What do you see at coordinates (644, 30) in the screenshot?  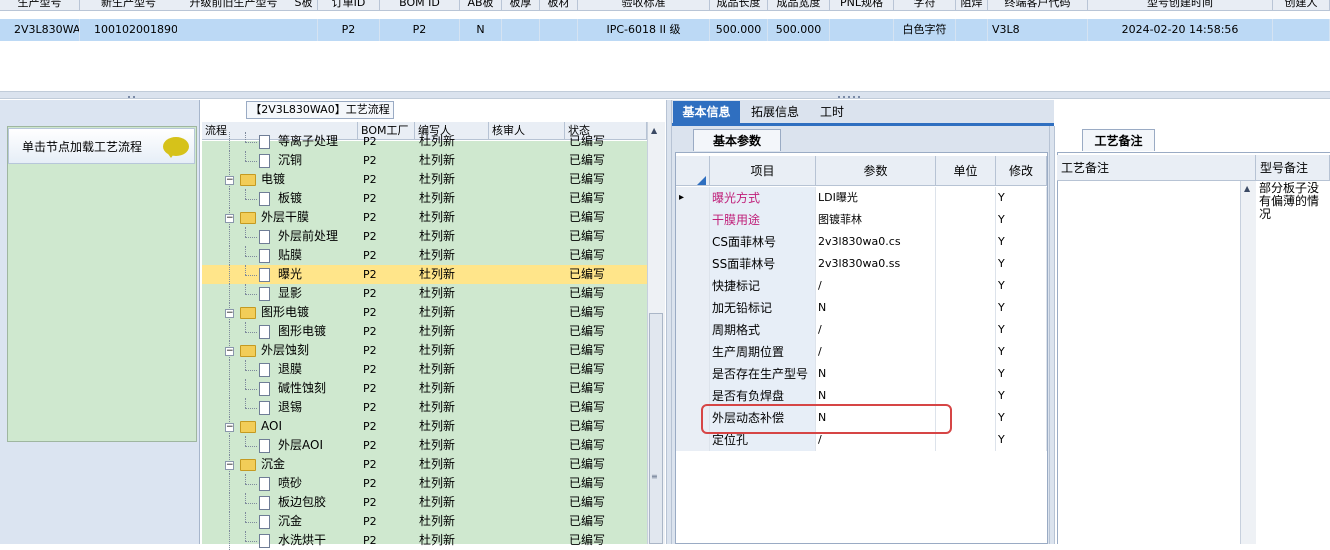 I see `product-cell: IPC-6018 II 级` at bounding box center [644, 30].